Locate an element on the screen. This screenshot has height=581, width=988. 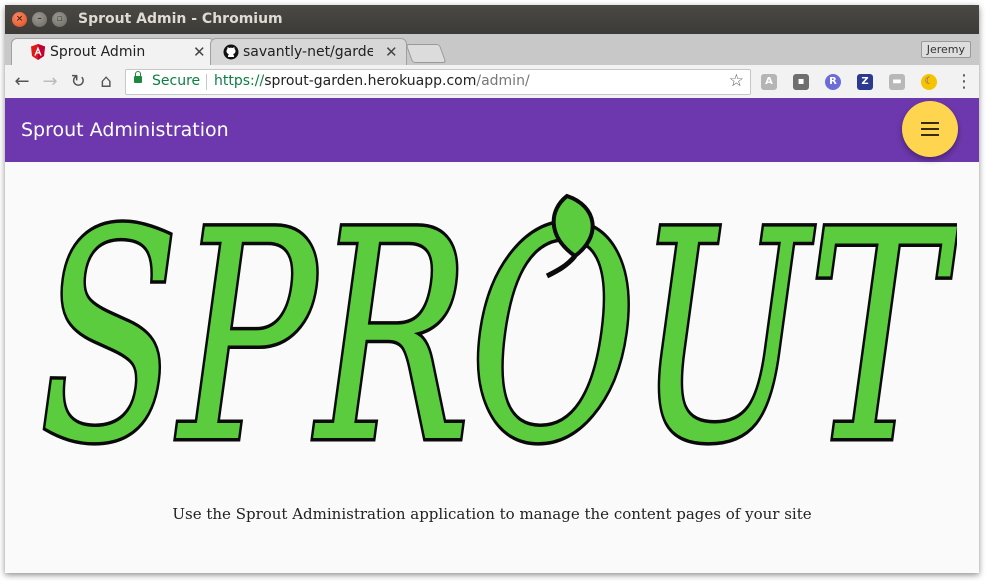
window-maximize-button: ▫ is located at coordinates (59, 19).